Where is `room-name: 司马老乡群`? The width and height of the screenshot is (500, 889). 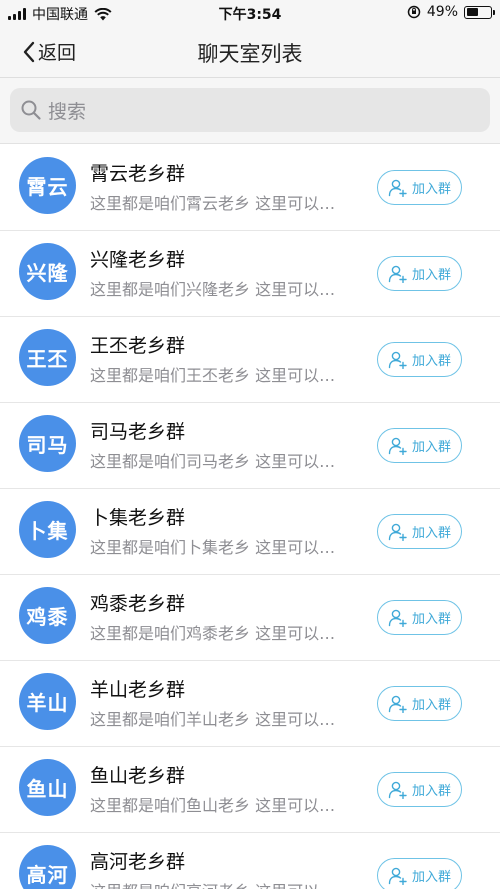
room-name: 司马老乡群 is located at coordinates (138, 432).